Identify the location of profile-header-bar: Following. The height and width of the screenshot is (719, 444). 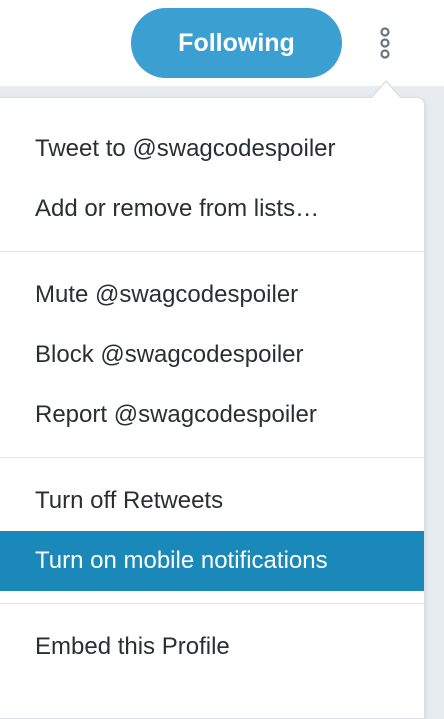
(222, 43).